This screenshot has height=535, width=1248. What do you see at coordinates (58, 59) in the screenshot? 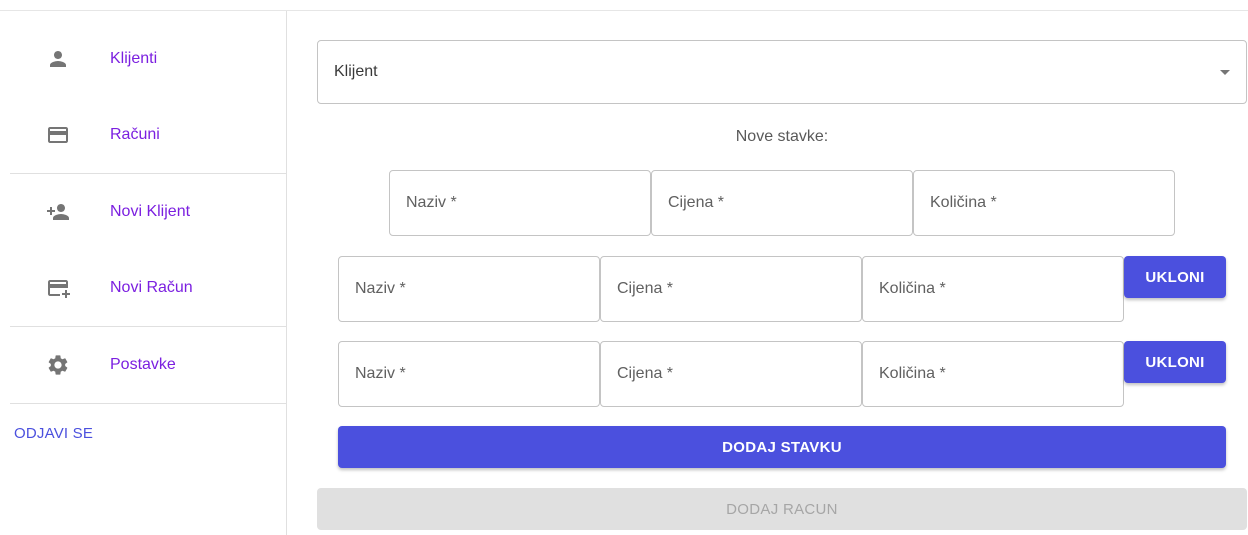
I see `person-icon` at bounding box center [58, 59].